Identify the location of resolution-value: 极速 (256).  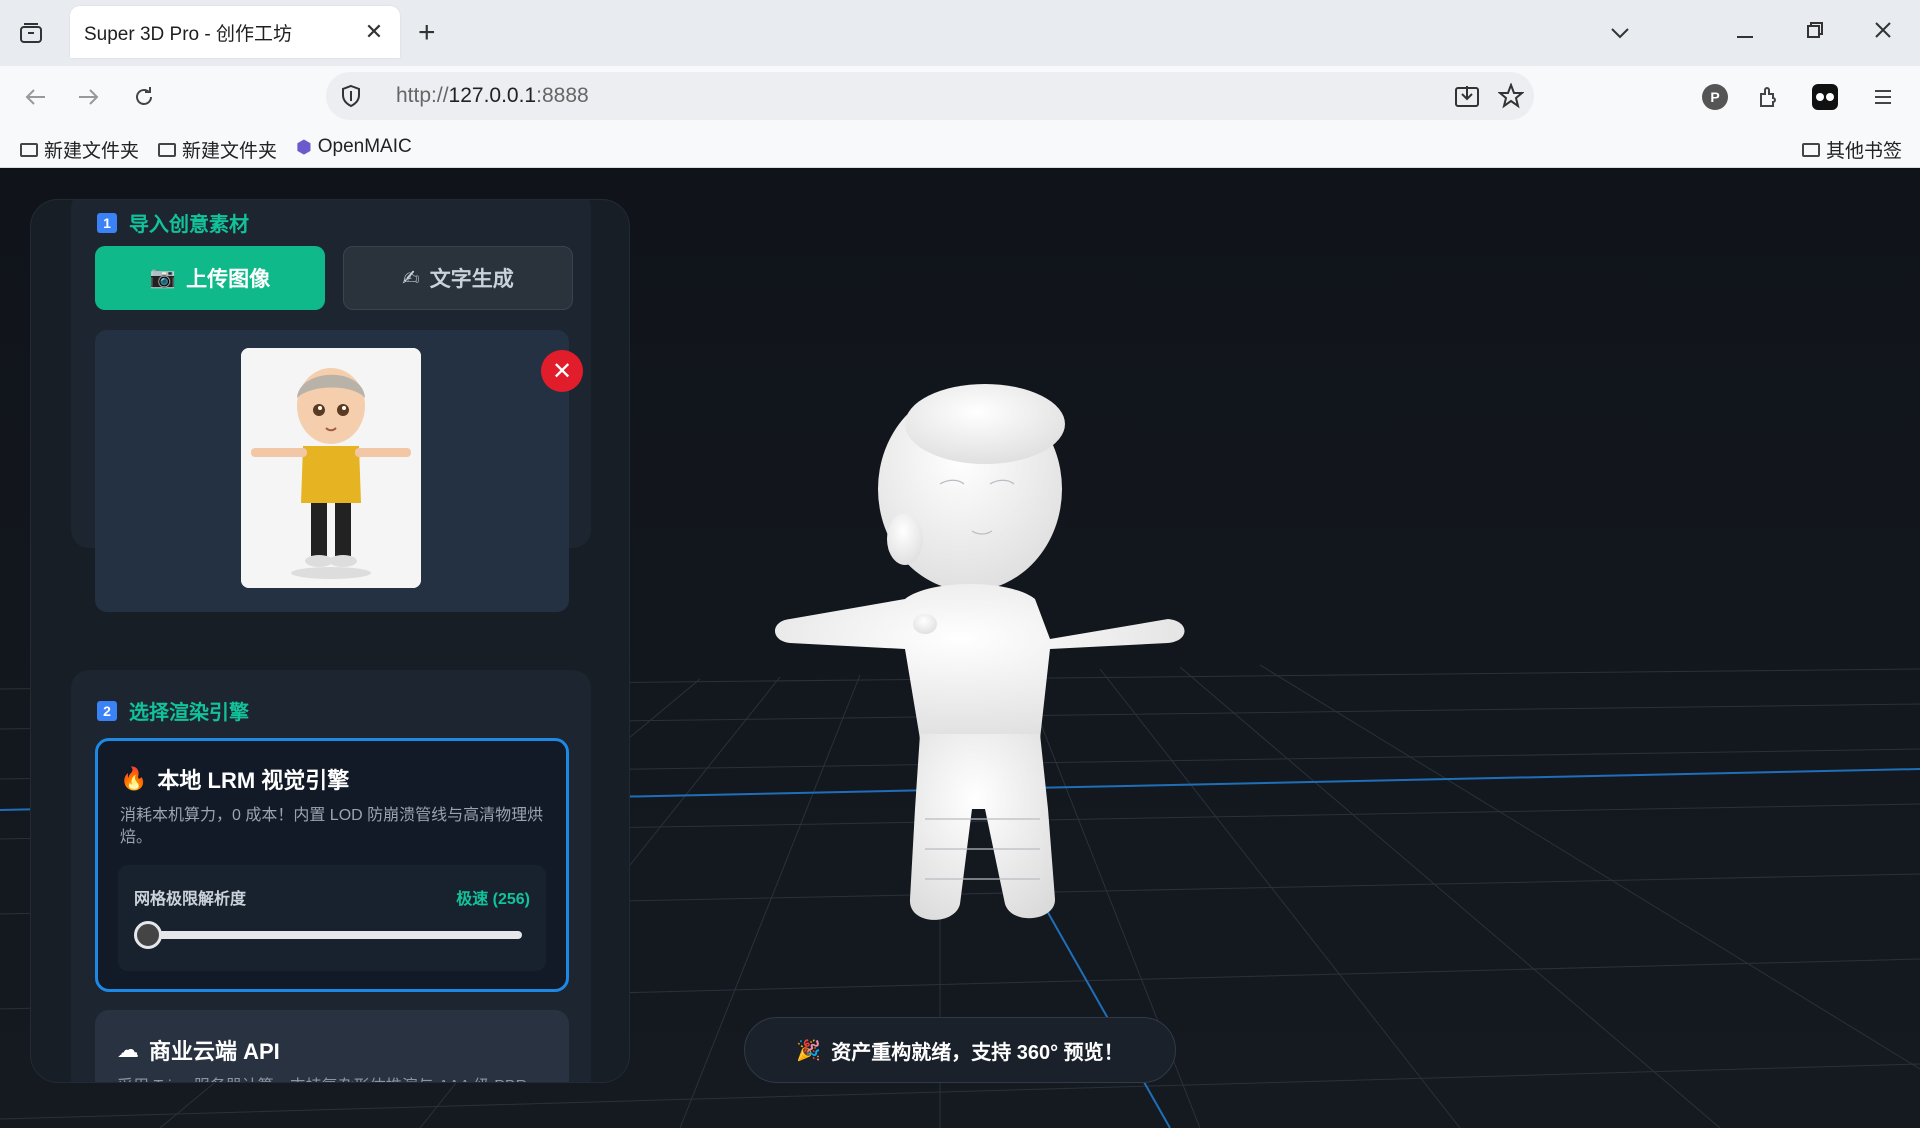
(493, 899).